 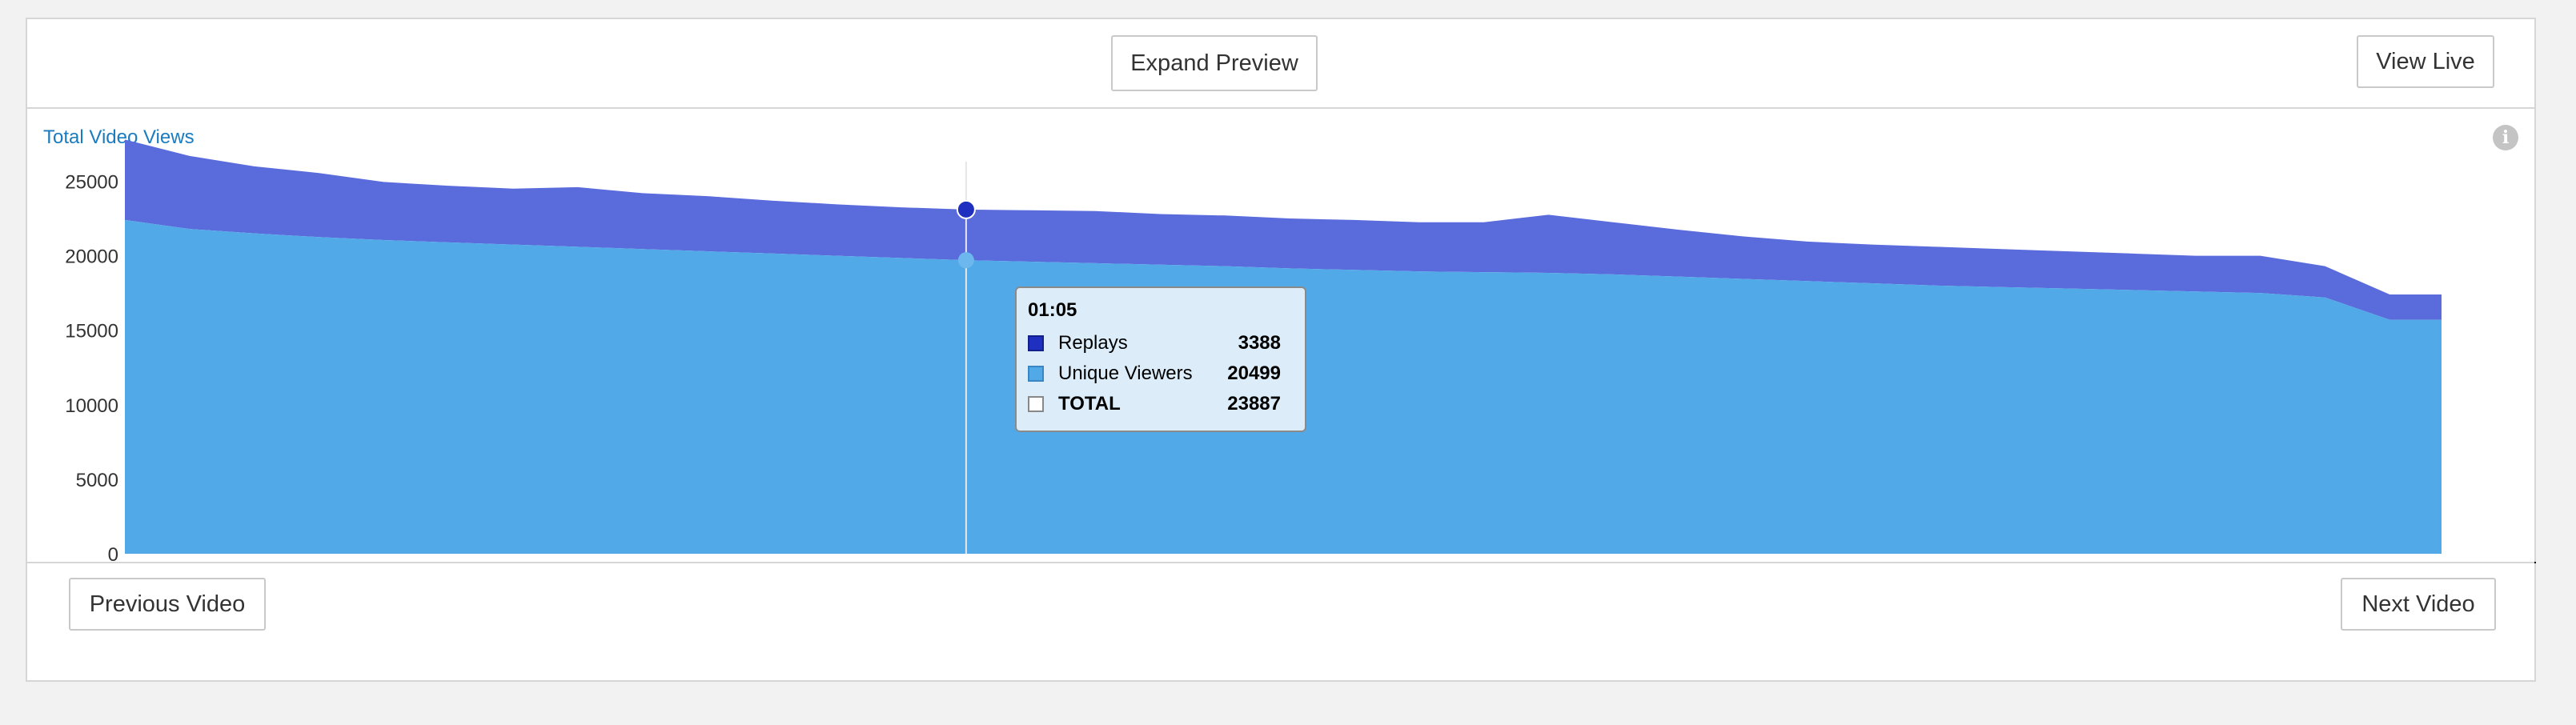 What do you see at coordinates (91, 331) in the screenshot?
I see `y-tick-label: 15000` at bounding box center [91, 331].